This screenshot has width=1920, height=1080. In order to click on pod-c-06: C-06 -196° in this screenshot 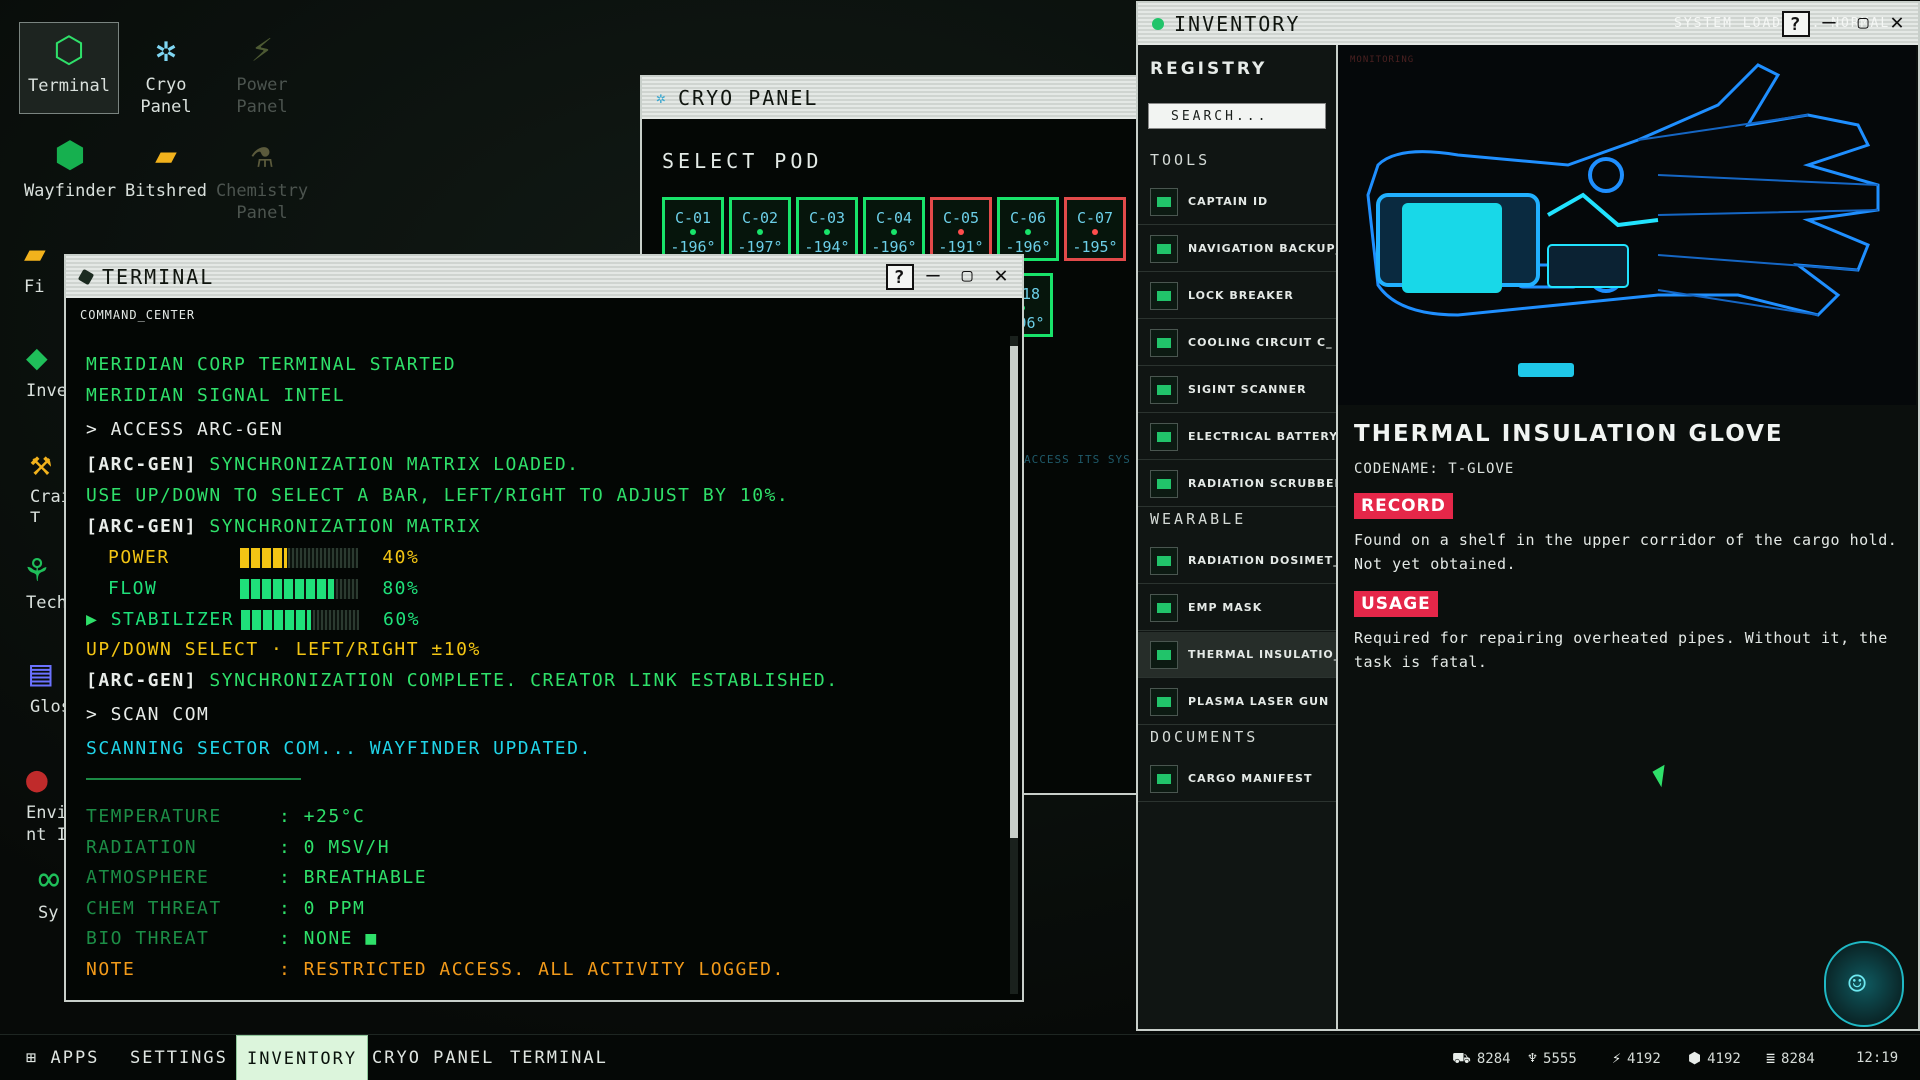, I will do `click(1028, 229)`.